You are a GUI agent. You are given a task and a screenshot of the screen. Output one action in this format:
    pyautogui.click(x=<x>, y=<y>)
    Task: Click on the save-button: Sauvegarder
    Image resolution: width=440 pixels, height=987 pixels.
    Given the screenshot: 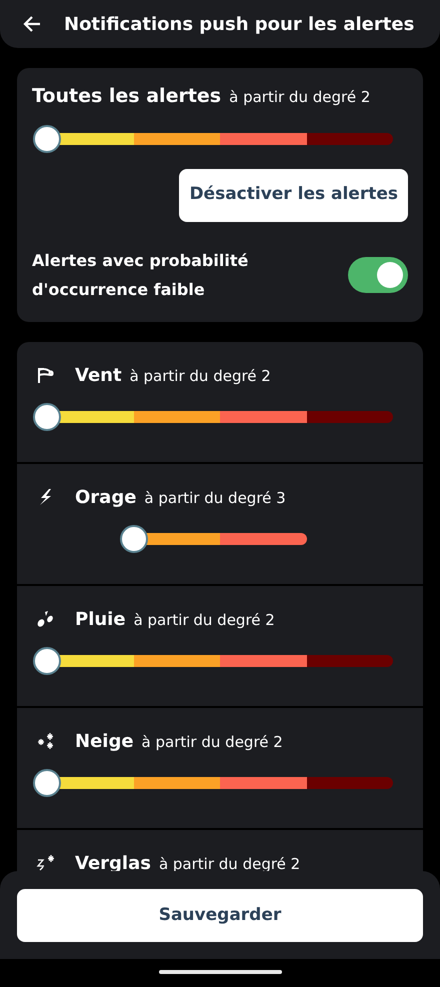 What is the action you would take?
    pyautogui.click(x=220, y=915)
    